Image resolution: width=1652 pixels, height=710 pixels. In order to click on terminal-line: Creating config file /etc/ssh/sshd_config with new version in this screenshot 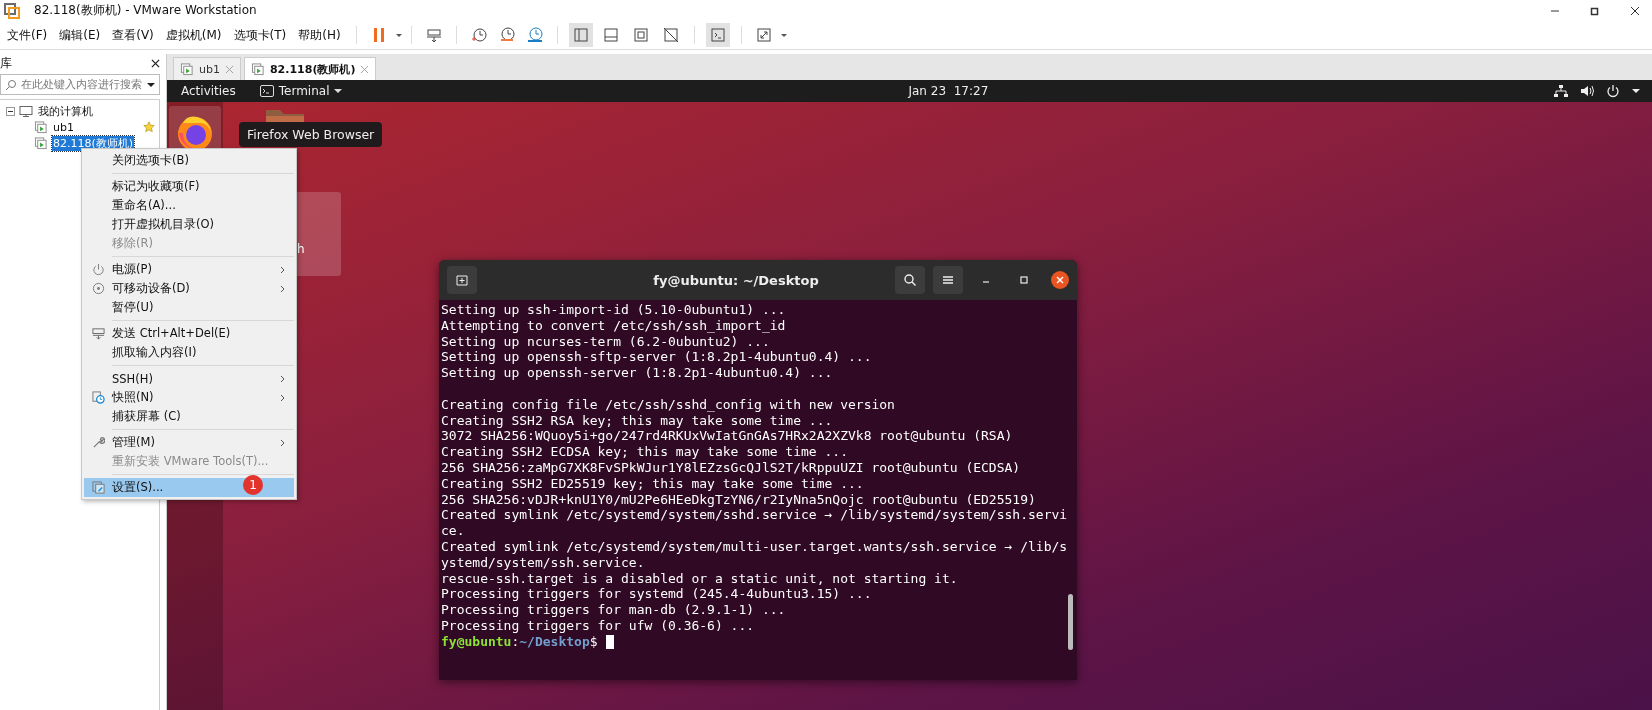, I will do `click(668, 404)`.